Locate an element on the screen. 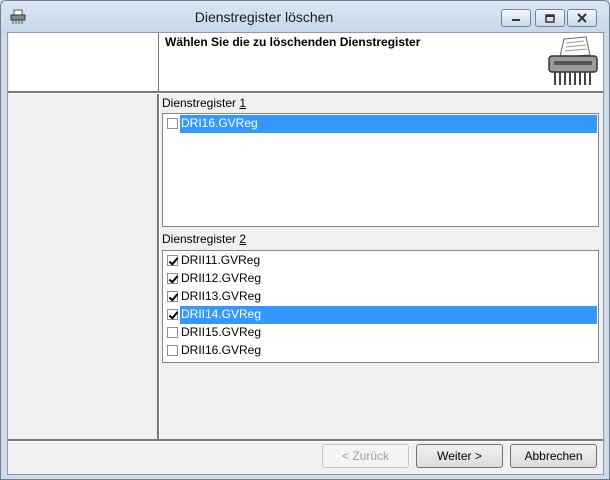 The width and height of the screenshot is (610, 480). list2-label-text: Dienstregister is located at coordinates (201, 239).